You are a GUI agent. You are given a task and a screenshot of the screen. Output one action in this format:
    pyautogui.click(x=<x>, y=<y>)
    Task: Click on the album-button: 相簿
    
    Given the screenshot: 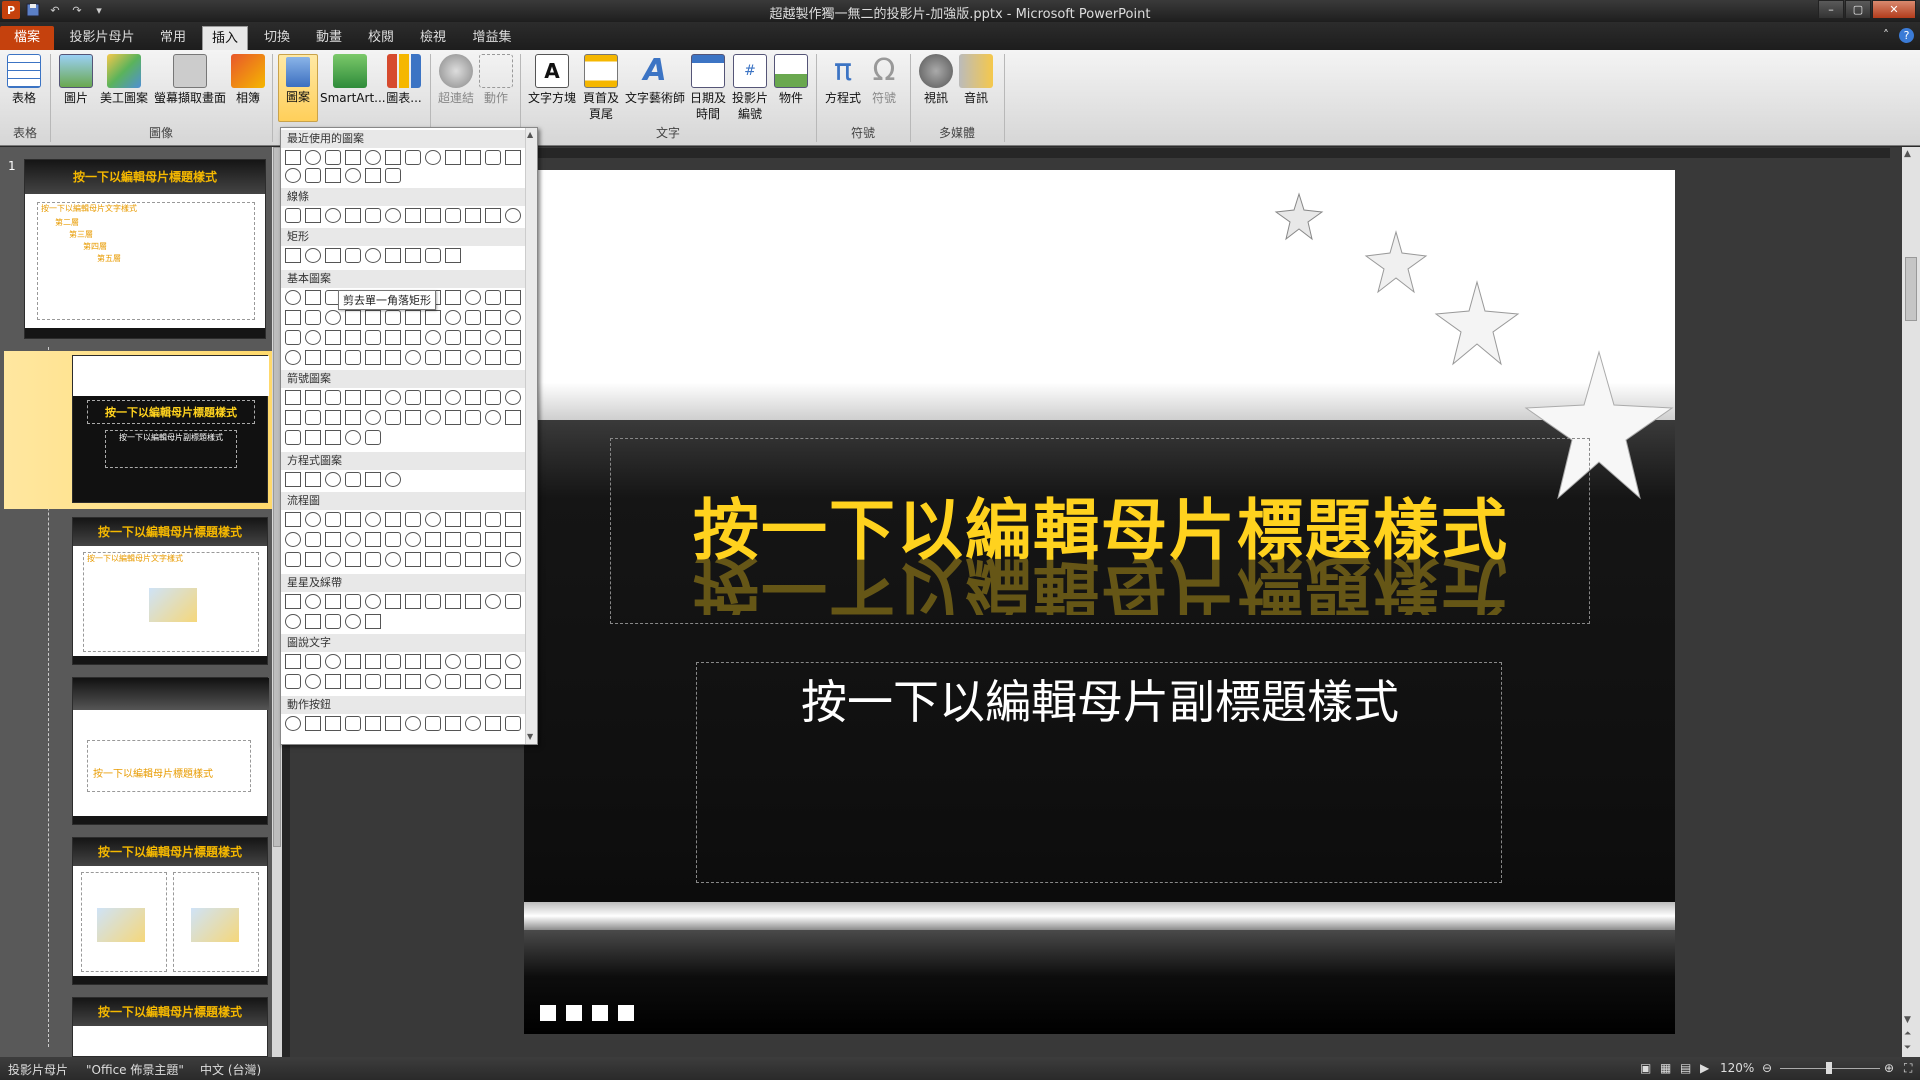 What is the action you would take?
    pyautogui.click(x=248, y=80)
    